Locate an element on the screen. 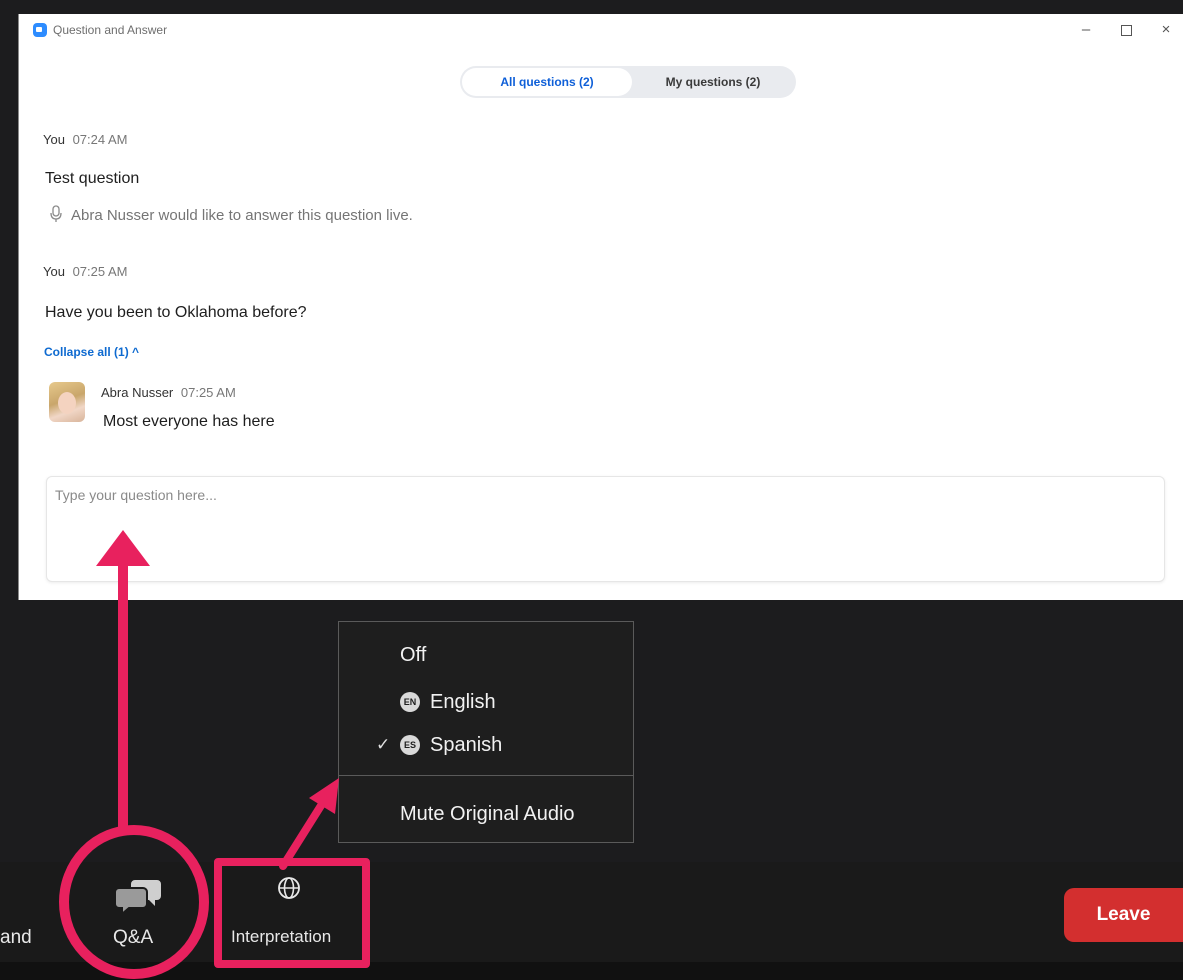  question-meta: You 07:24 AM is located at coordinates (85, 139).